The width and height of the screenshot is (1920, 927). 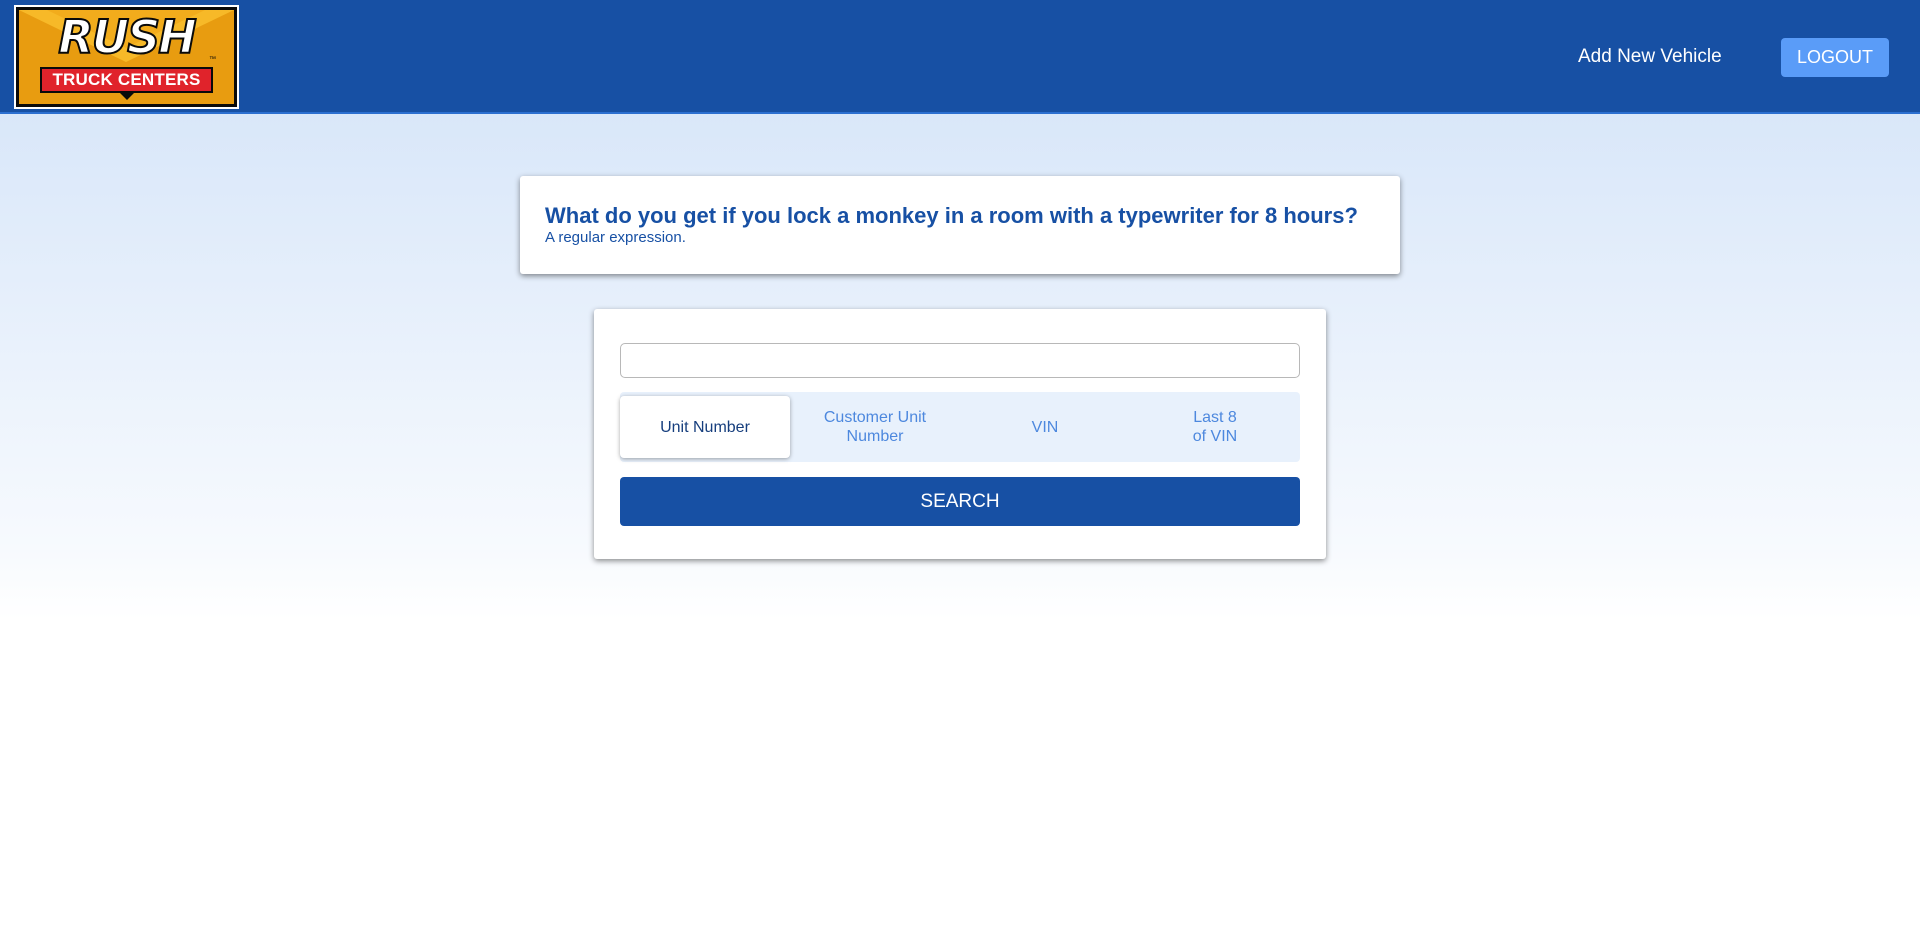 I want to click on search-type-label: Customer Unit Number, so click(x=875, y=427).